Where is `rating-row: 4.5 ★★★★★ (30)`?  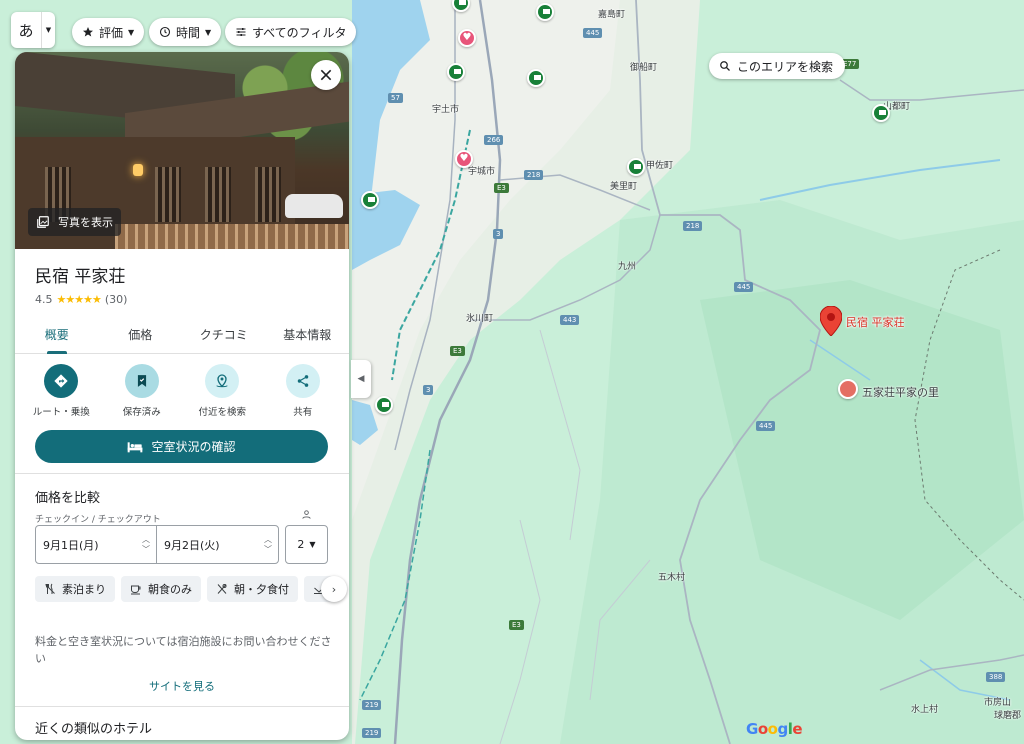 rating-row: 4.5 ★★★★★ (30) is located at coordinates (81, 299).